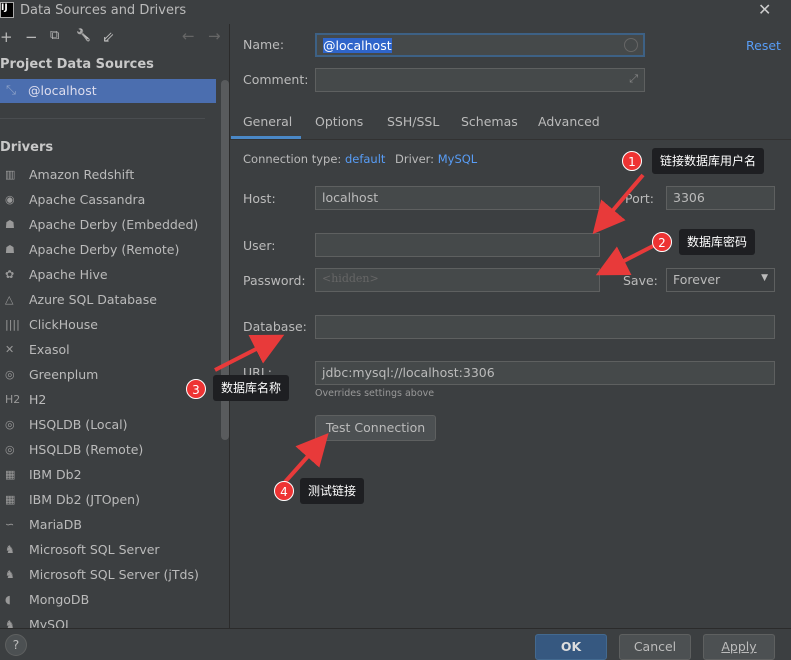  Describe the element at coordinates (571, 647) in the screenshot. I see `ok-button: OK` at that location.